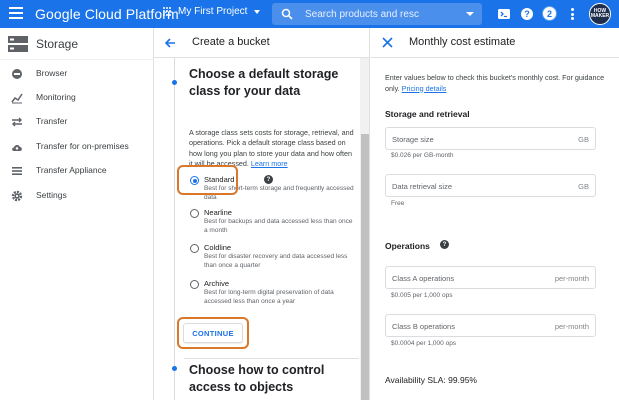 The image size is (619, 400). What do you see at coordinates (17, 122) in the screenshot?
I see `transfer-arrows-icon` at bounding box center [17, 122].